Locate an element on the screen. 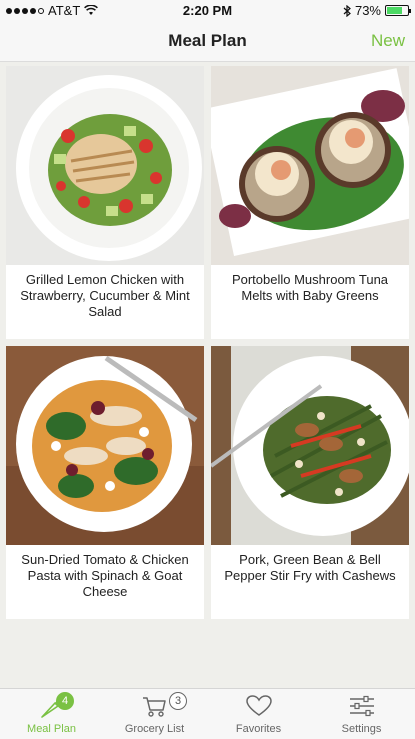 This screenshot has width=415, height=739. page-title: Meal Plan is located at coordinates (207, 40).